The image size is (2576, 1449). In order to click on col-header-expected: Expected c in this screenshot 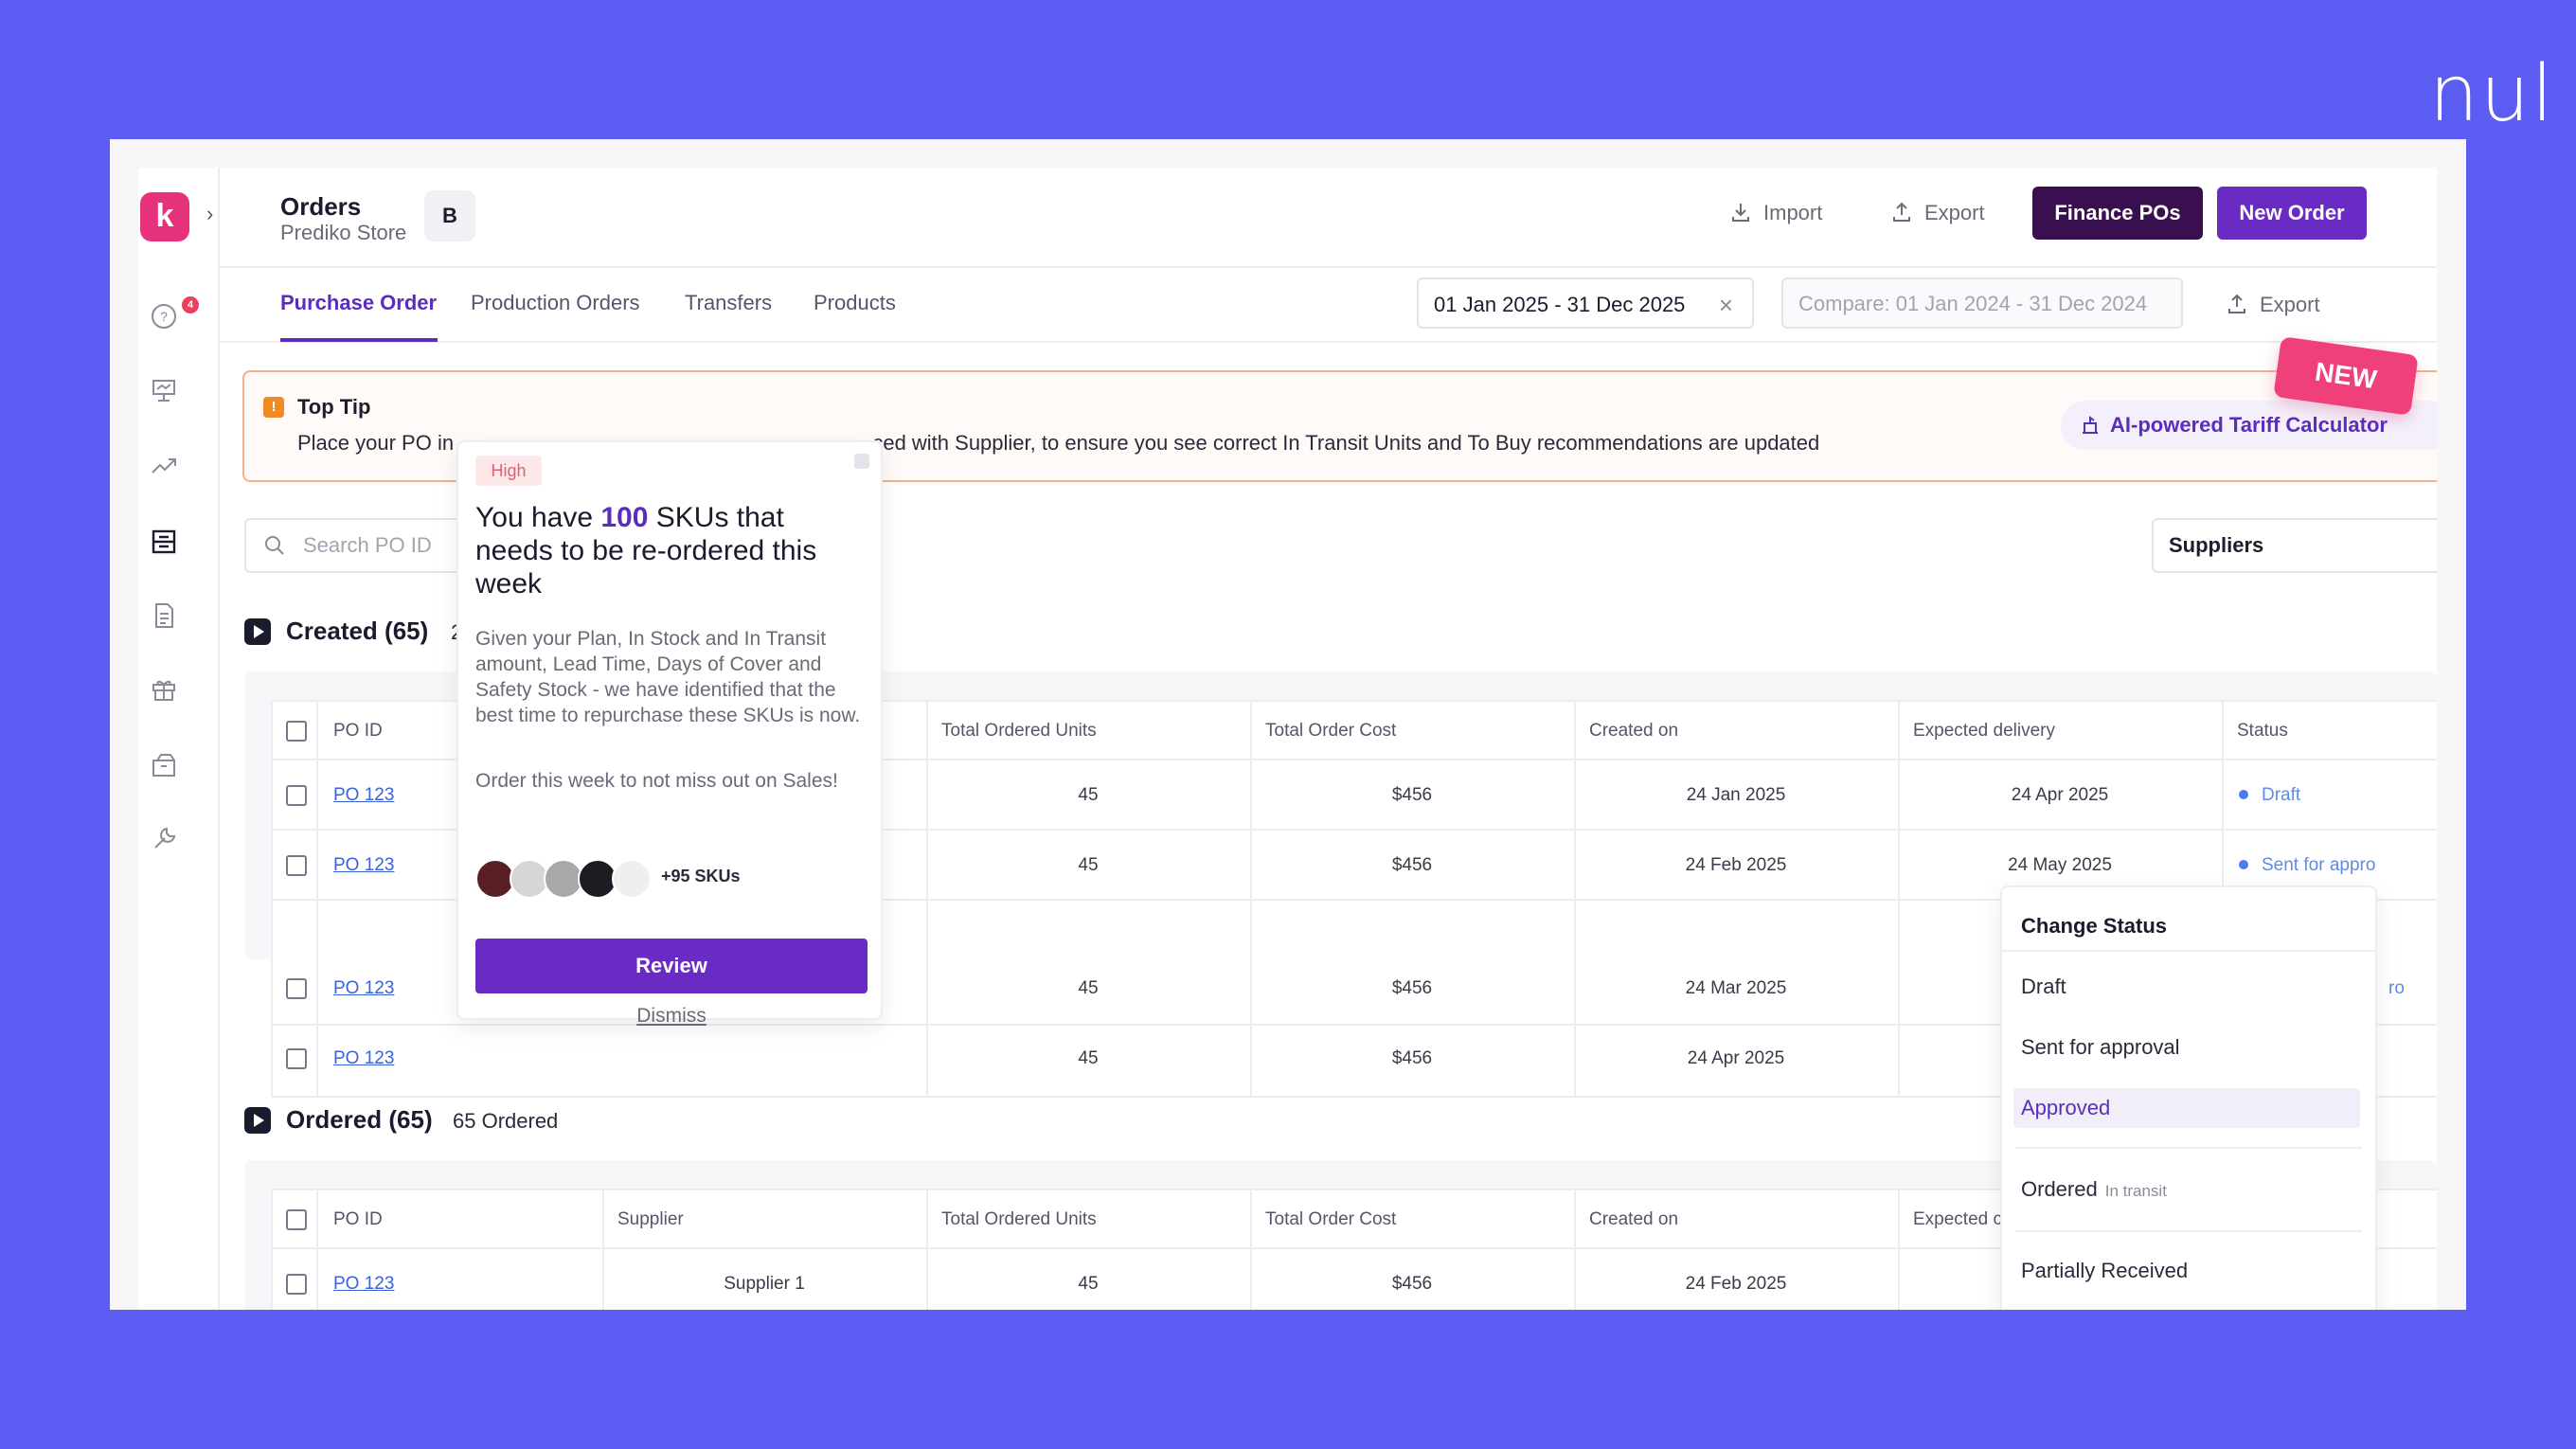, I will do `click(1957, 1219)`.